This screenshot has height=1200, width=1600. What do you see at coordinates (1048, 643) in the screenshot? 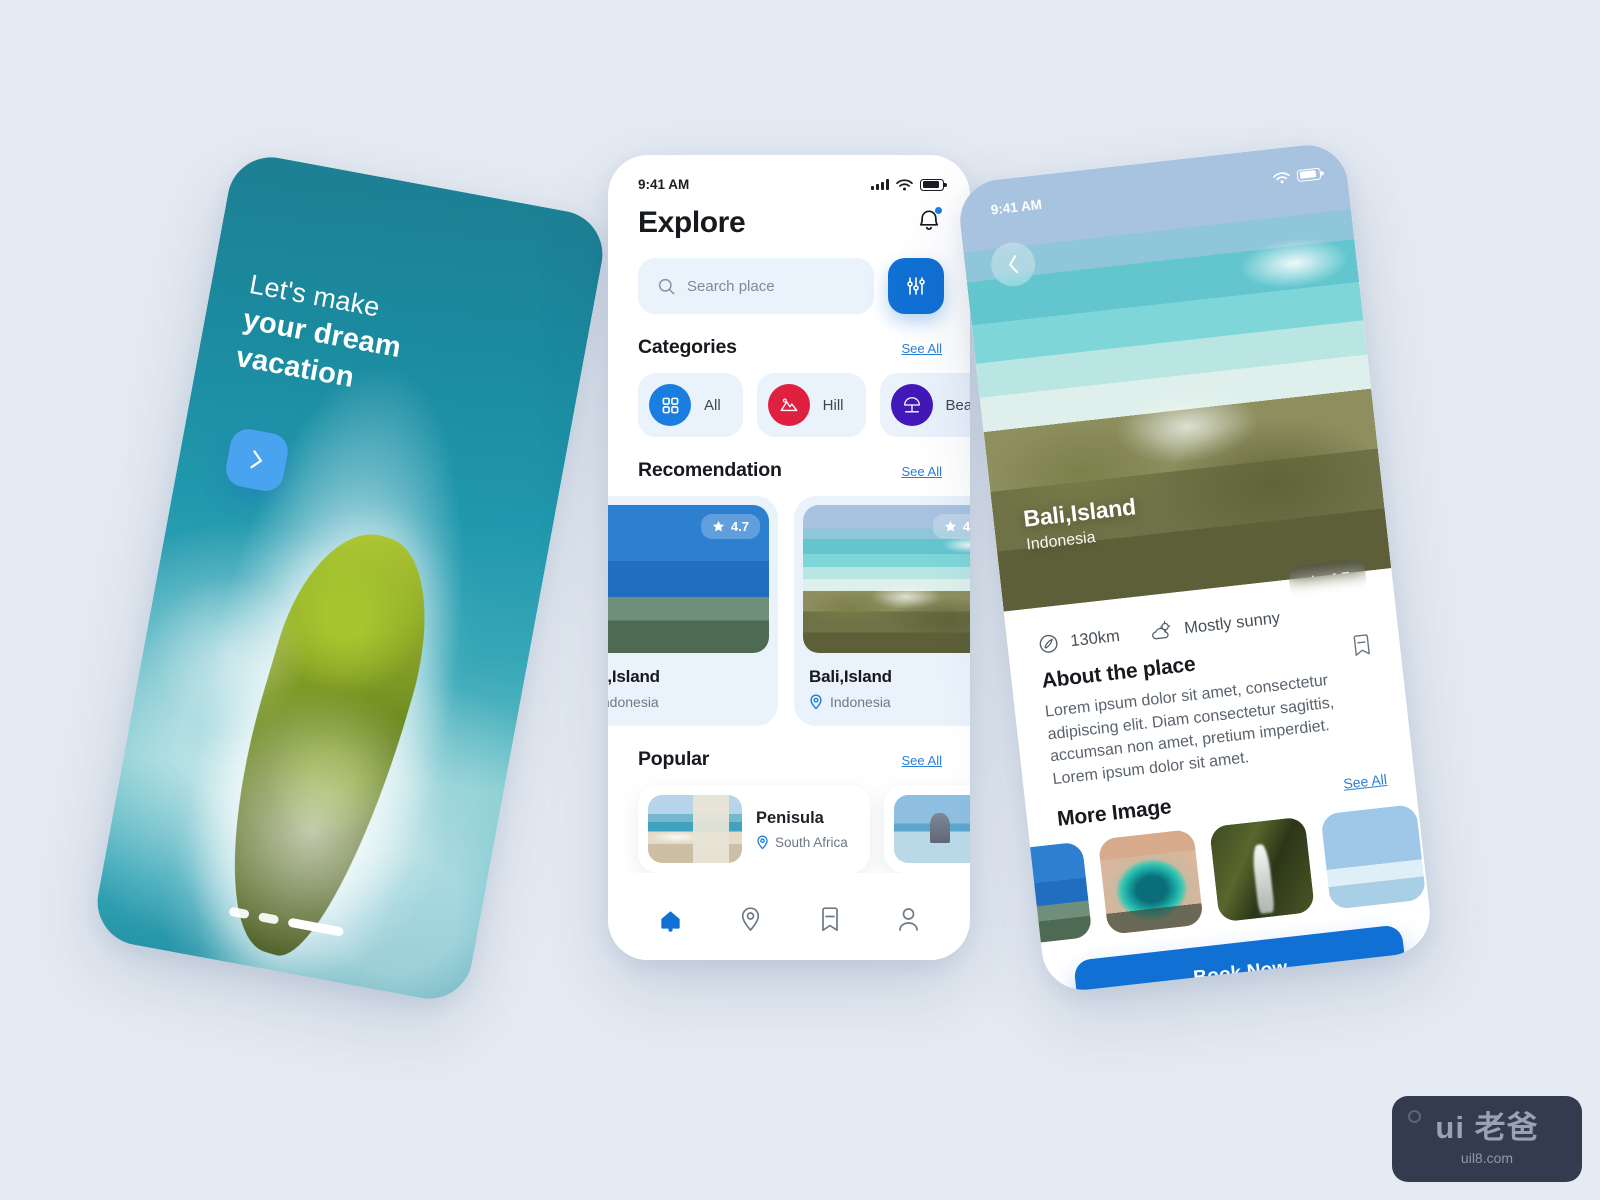
I see `route-icon` at bounding box center [1048, 643].